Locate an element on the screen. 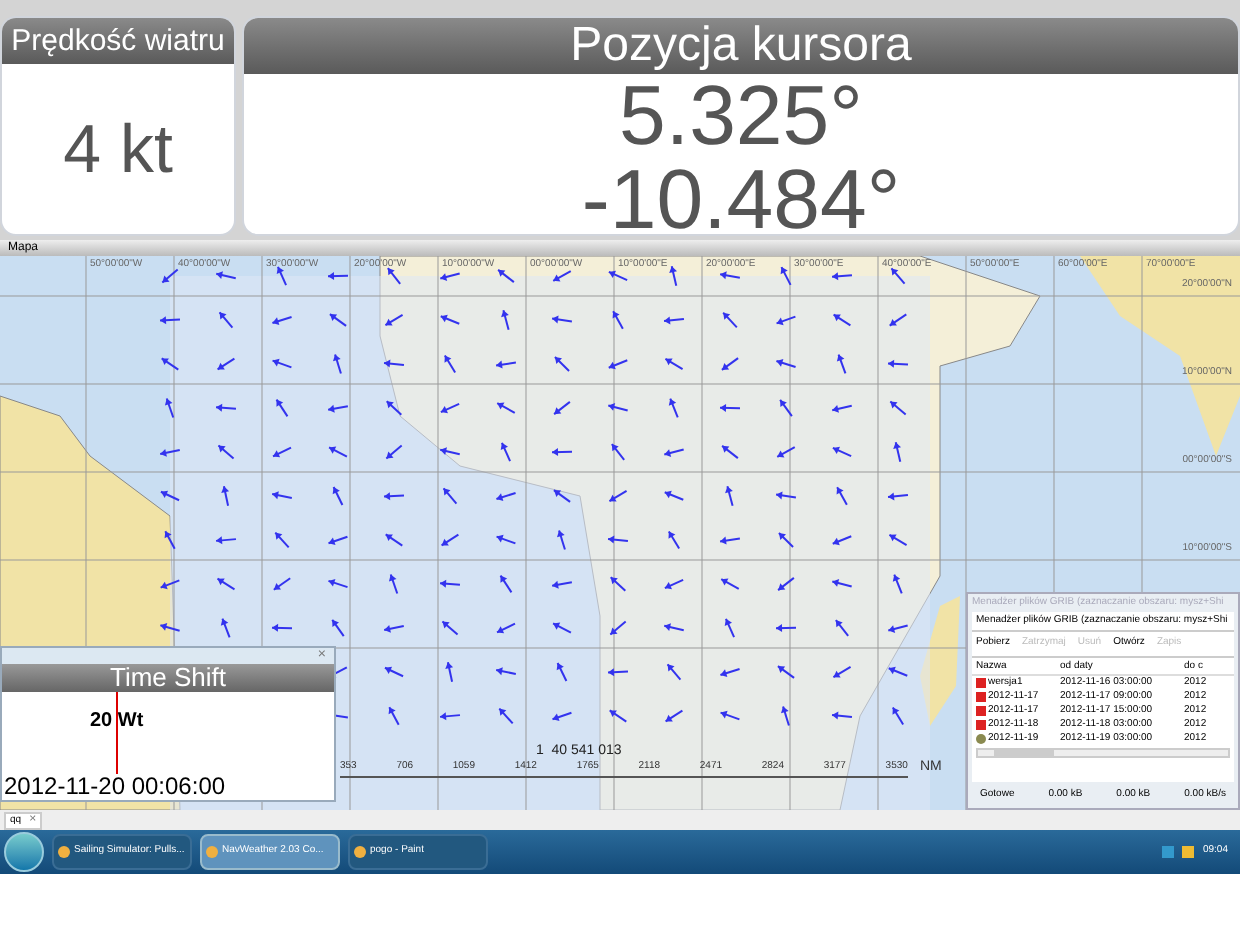 Image resolution: width=1240 pixels, height=930 pixels. panel-title: Prędkość wiatru is located at coordinates (118, 41).